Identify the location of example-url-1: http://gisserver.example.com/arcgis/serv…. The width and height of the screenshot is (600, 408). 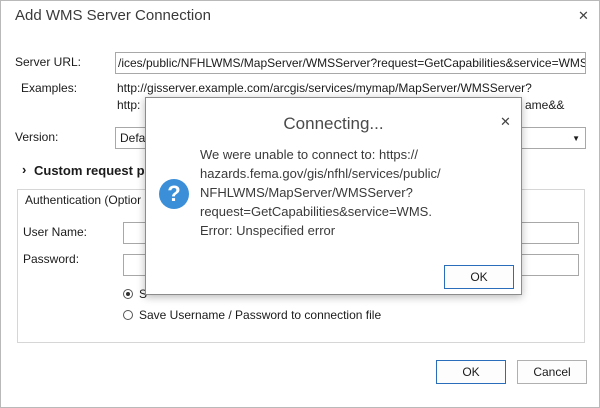
(324, 88).